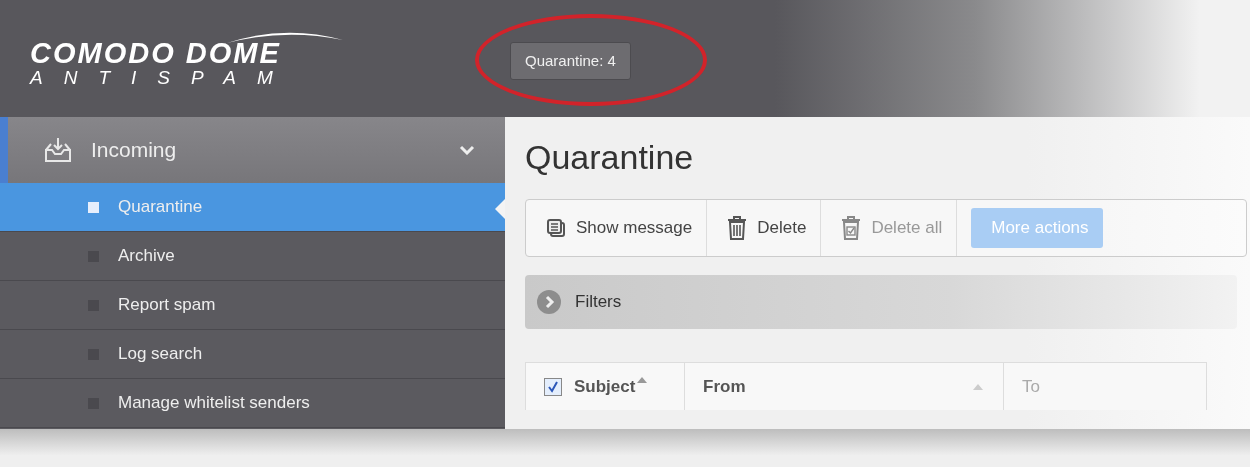 Image resolution: width=1250 pixels, height=467 pixels. I want to click on logo-subtitle: ANTISPAM, so click(162, 77).